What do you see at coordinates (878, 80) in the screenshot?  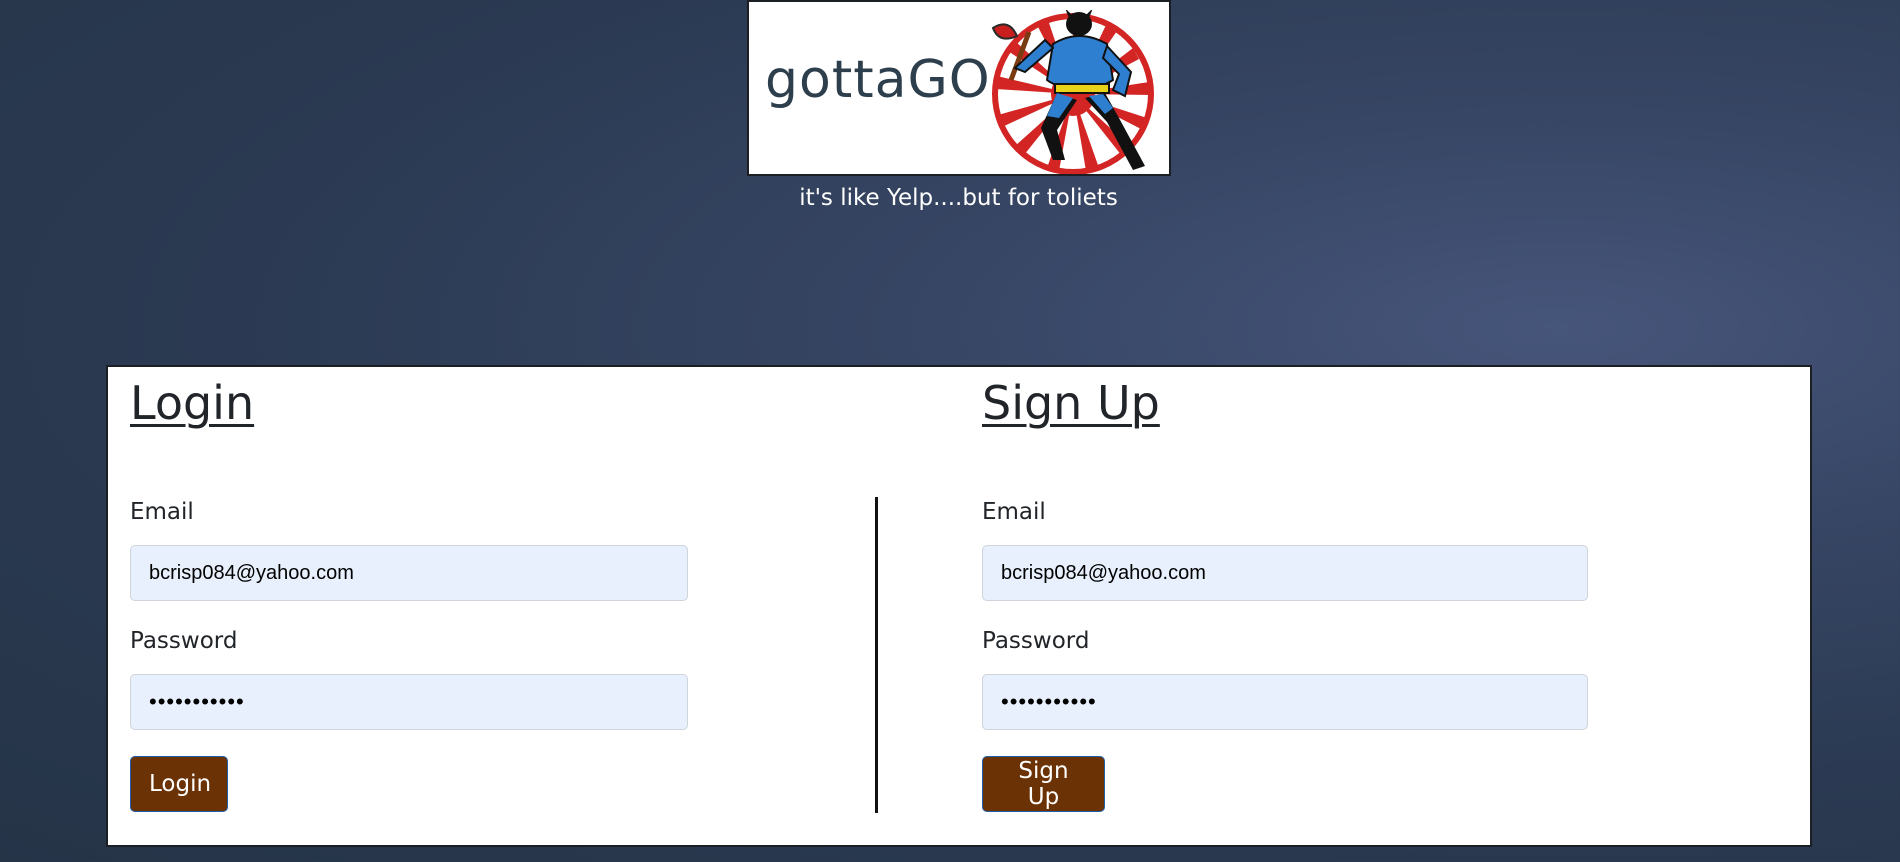 I see `logo-text: gottaGO` at bounding box center [878, 80].